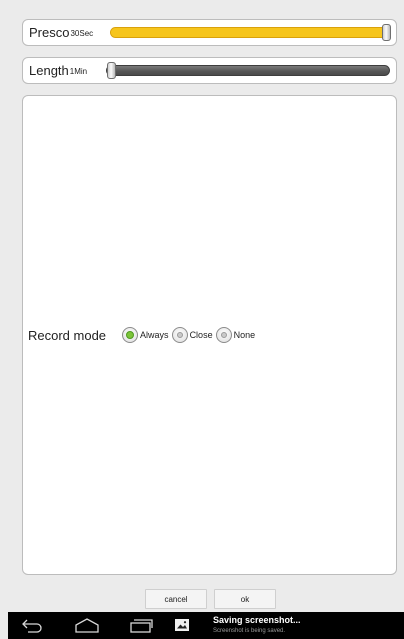 This screenshot has width=404, height=639. I want to click on radio-dot-none, so click(223, 335).